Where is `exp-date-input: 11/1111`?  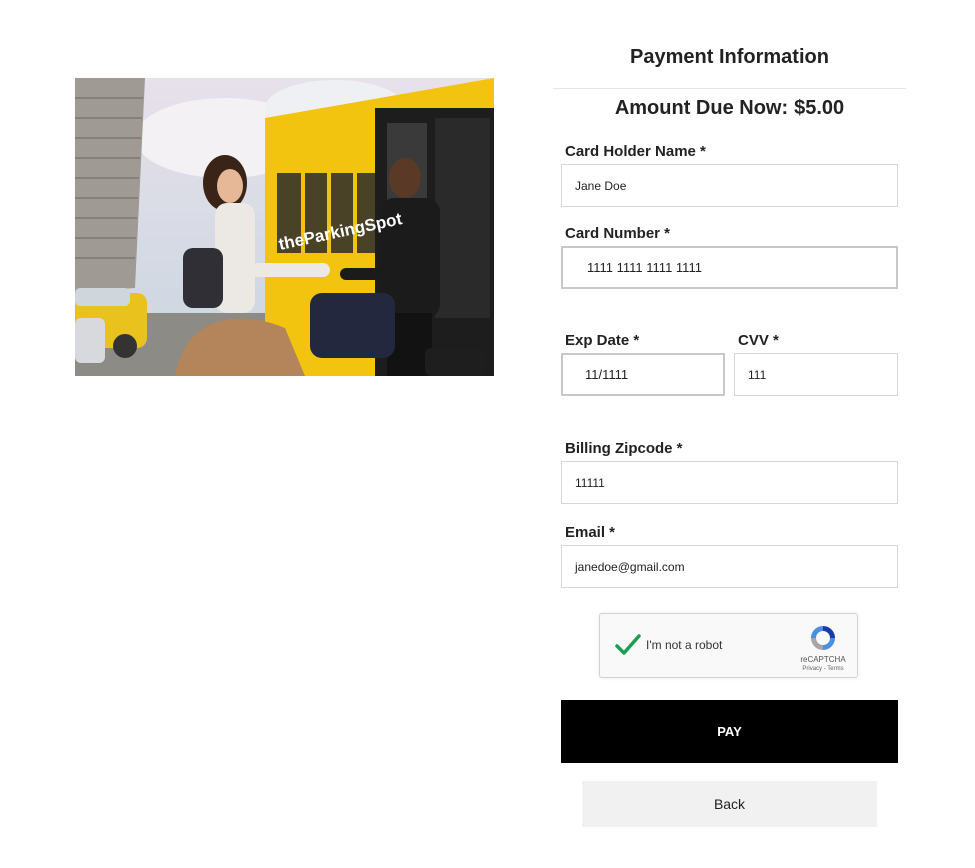 exp-date-input: 11/1111 is located at coordinates (643, 374).